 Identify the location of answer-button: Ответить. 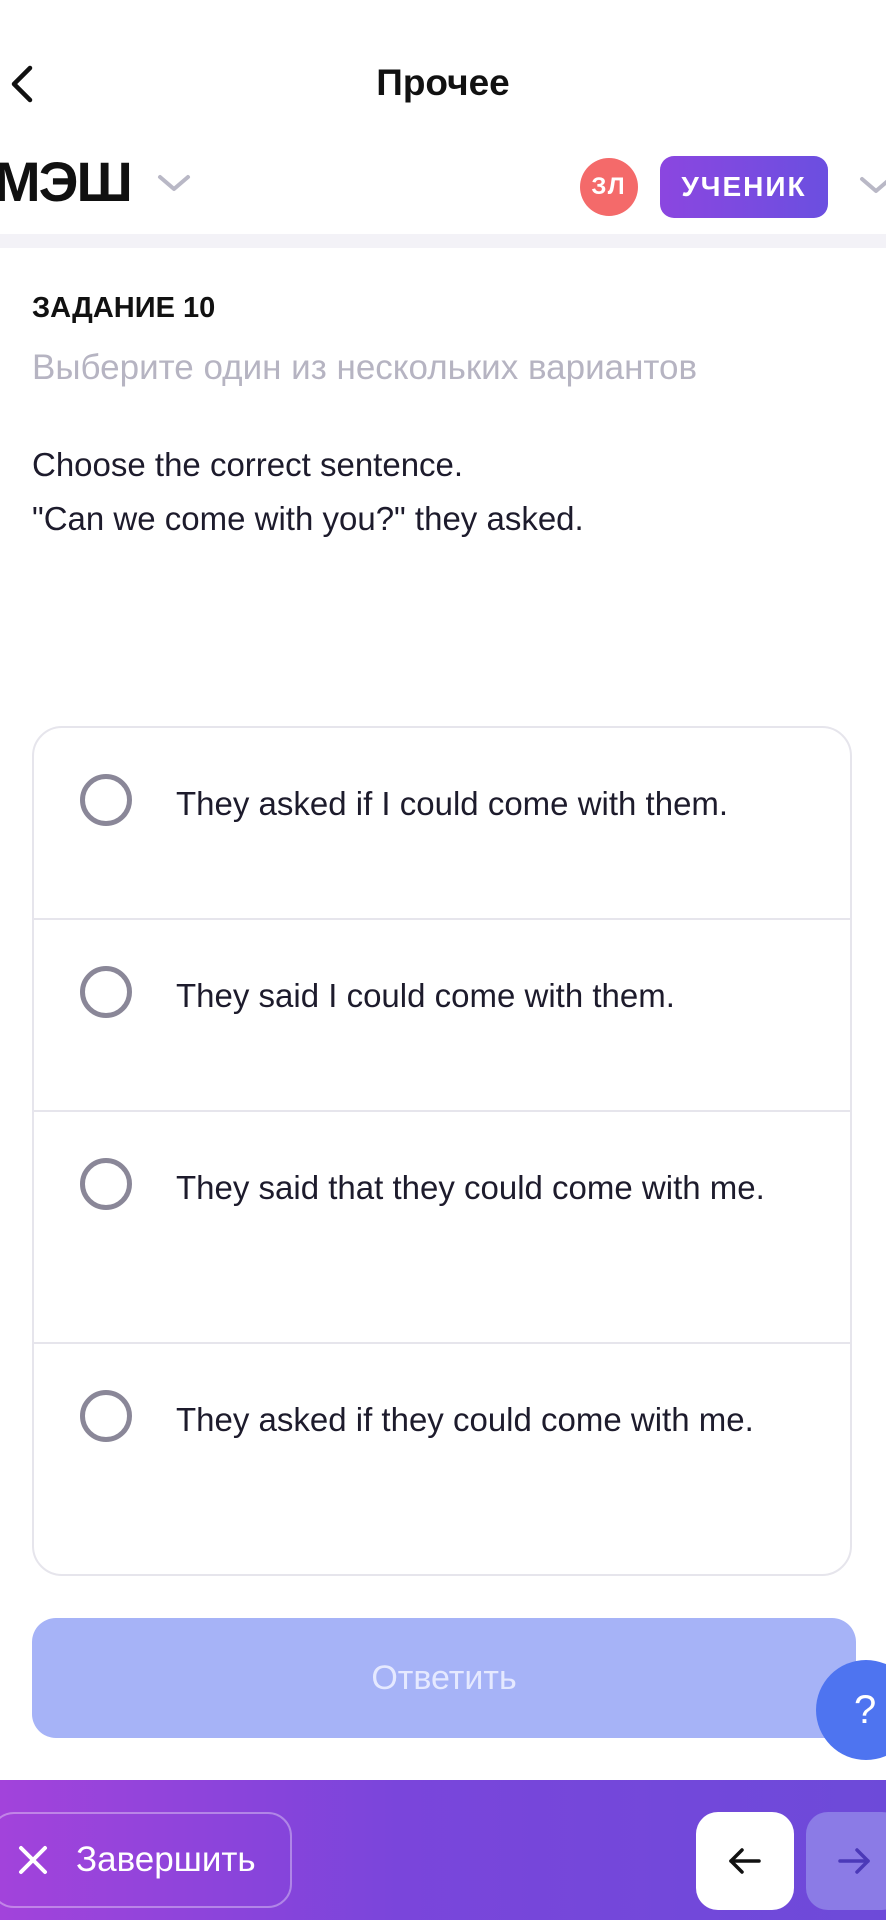
(444, 1678).